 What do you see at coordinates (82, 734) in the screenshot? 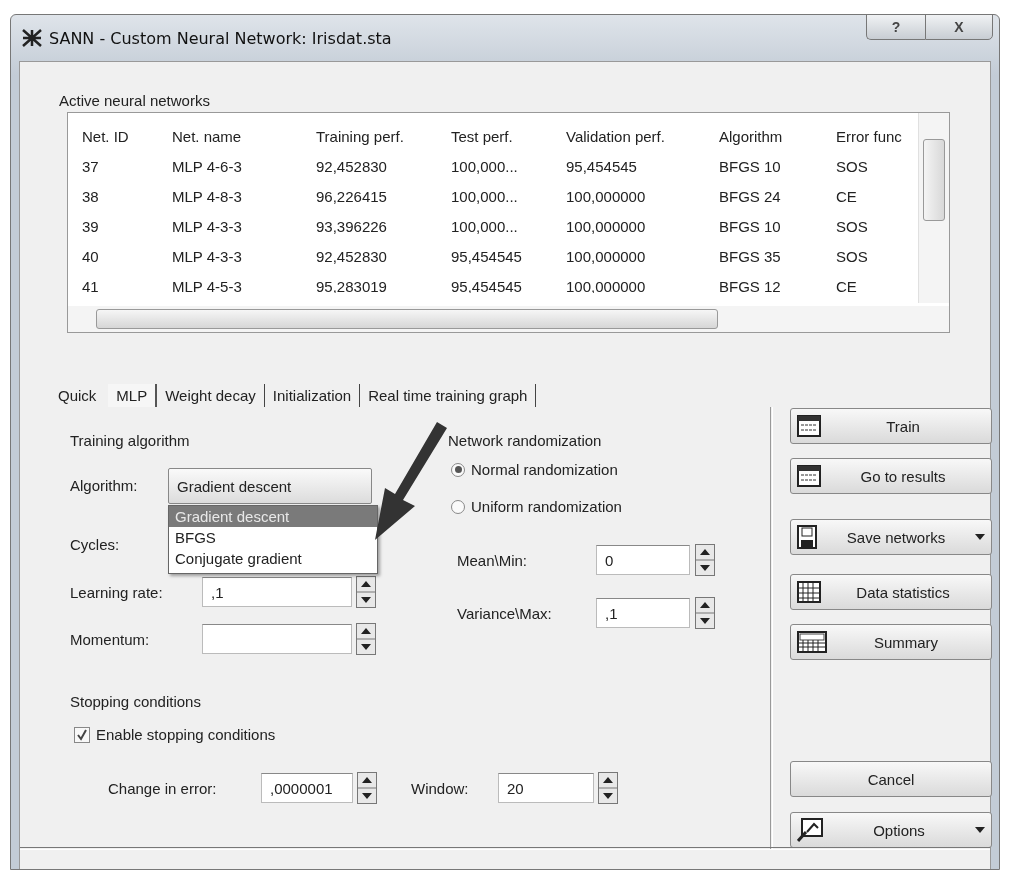
I see `checkbox` at bounding box center [82, 734].